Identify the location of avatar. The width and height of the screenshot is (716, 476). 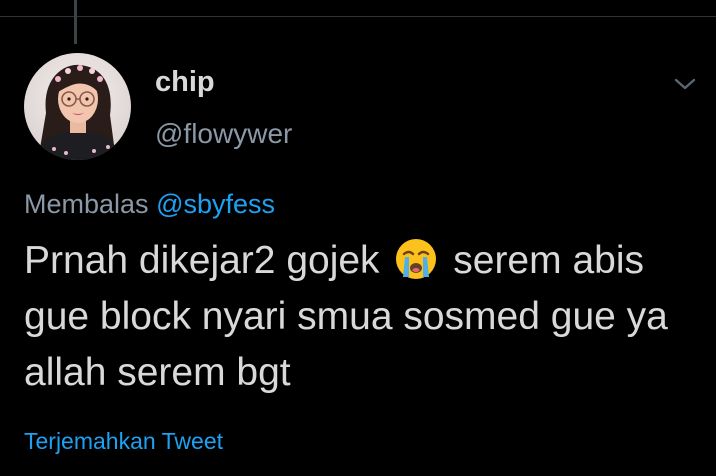
(77, 106).